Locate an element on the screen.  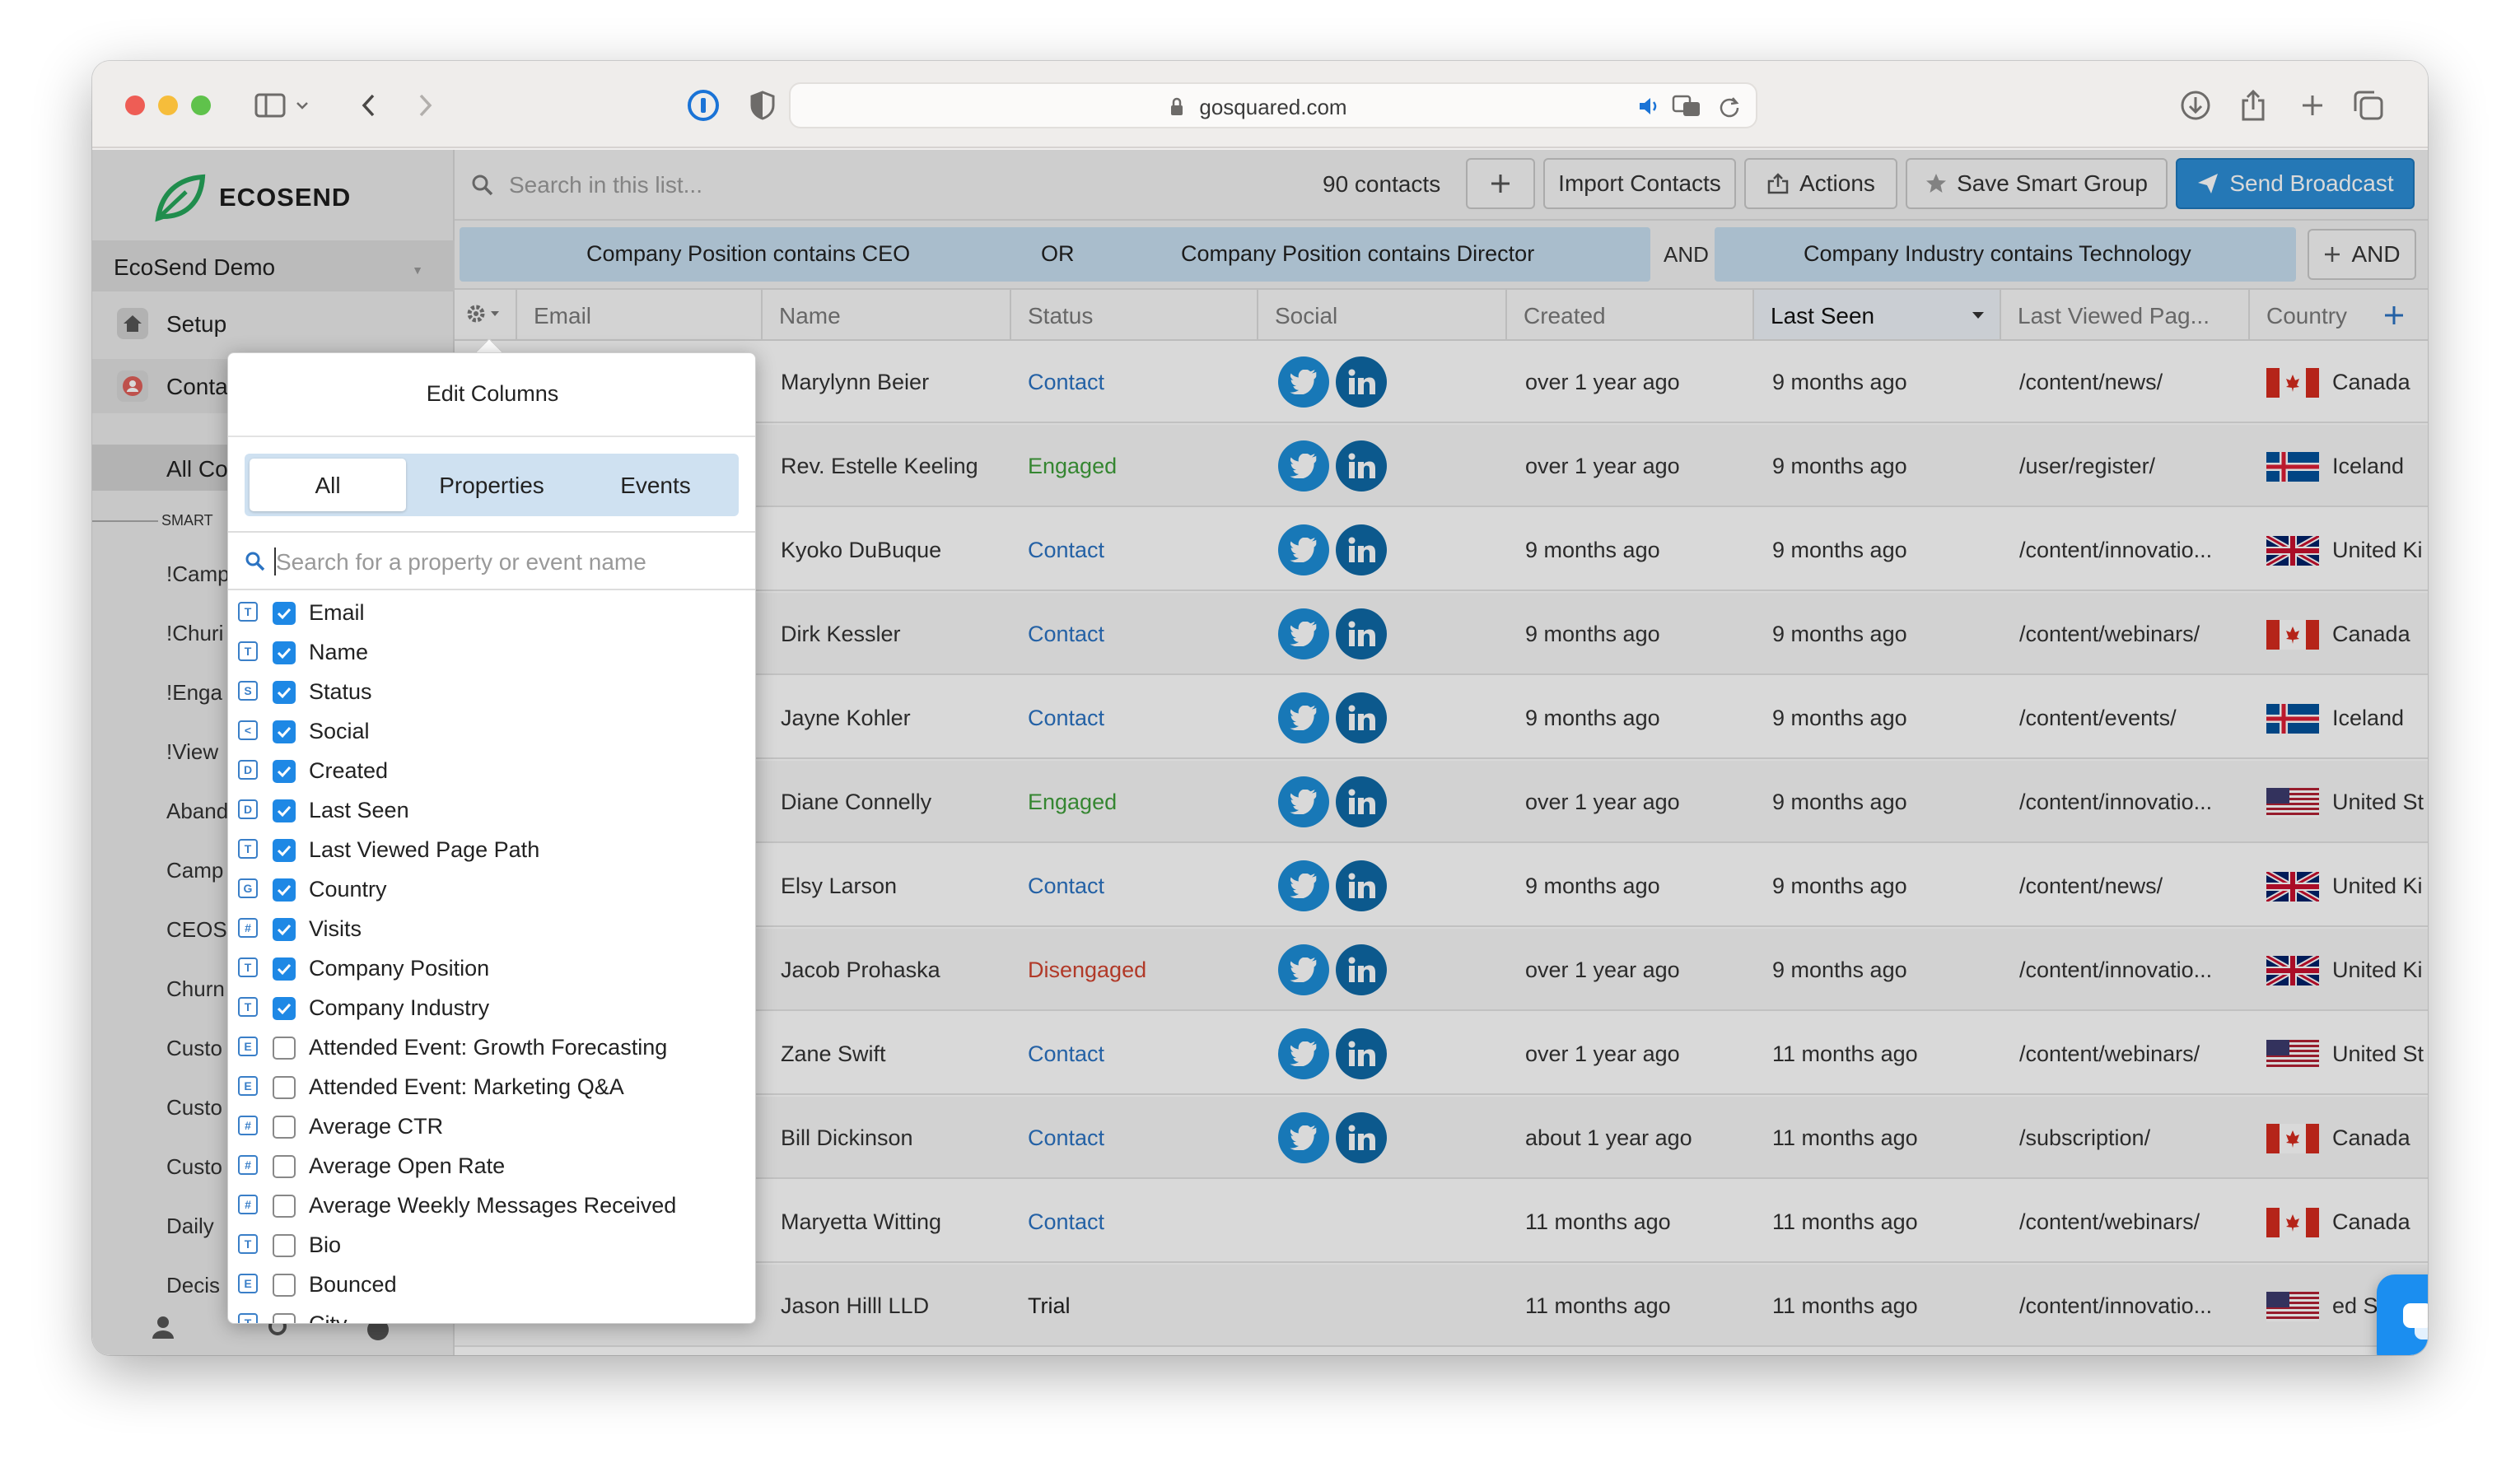
column-option-label: Attended Event: Marketing Q&A is located at coordinates (466, 1086).